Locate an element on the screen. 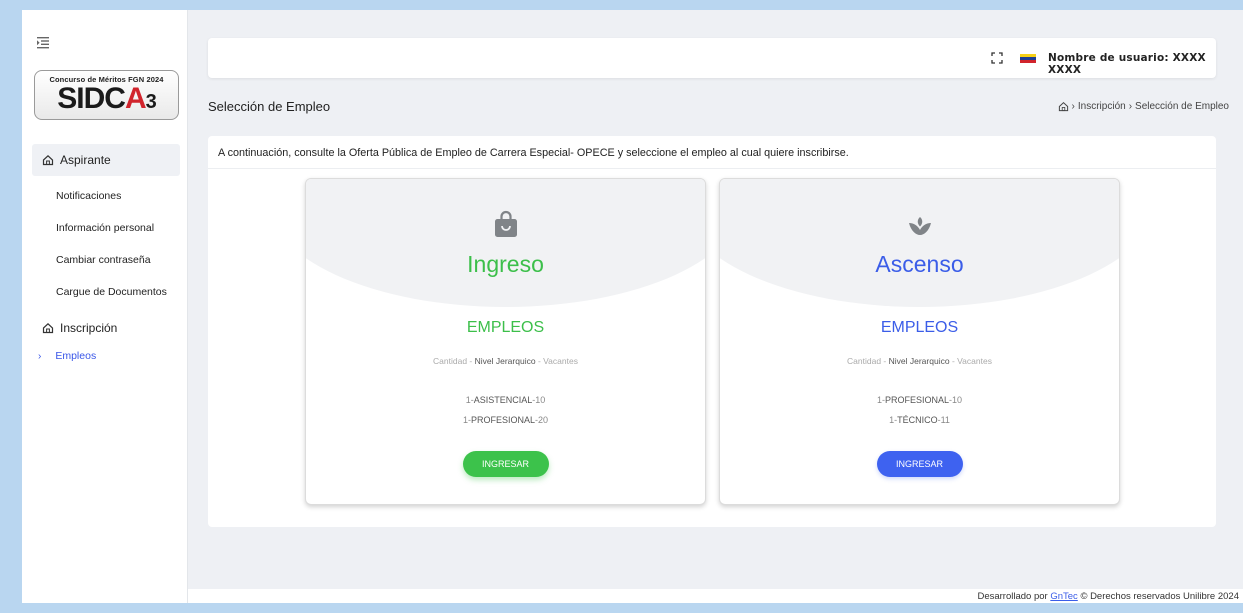 The image size is (1243, 613). logo-wordmark: SIDCA3 is located at coordinates (106, 98).